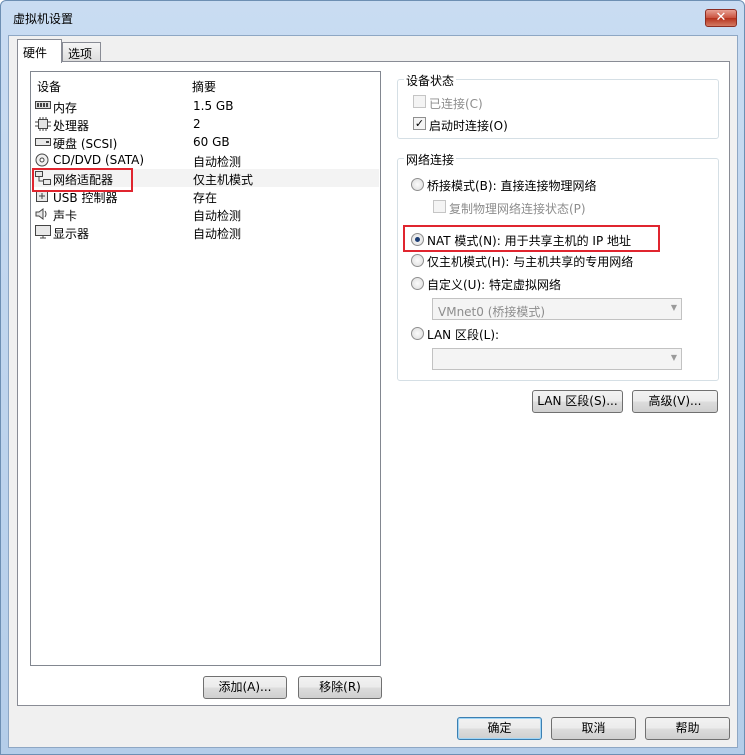 Image resolution: width=745 pixels, height=755 pixels. I want to click on cd-dvd-icon, so click(43, 160).